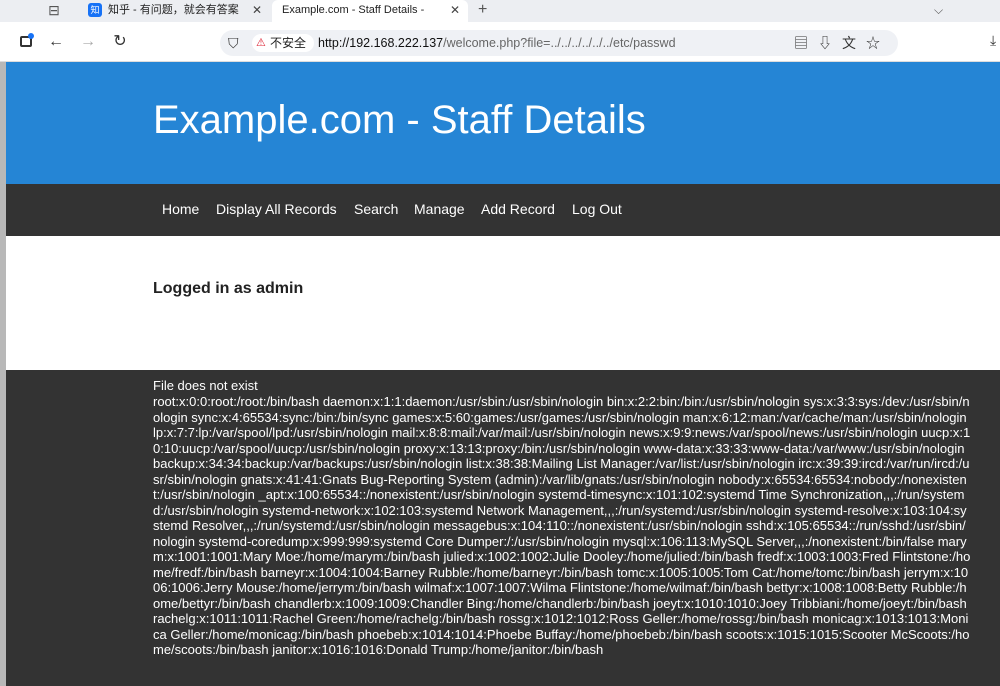 Image resolution: width=1000 pixels, height=686 pixels. What do you see at coordinates (439, 209) in the screenshot?
I see `nav-manage: Manage` at bounding box center [439, 209].